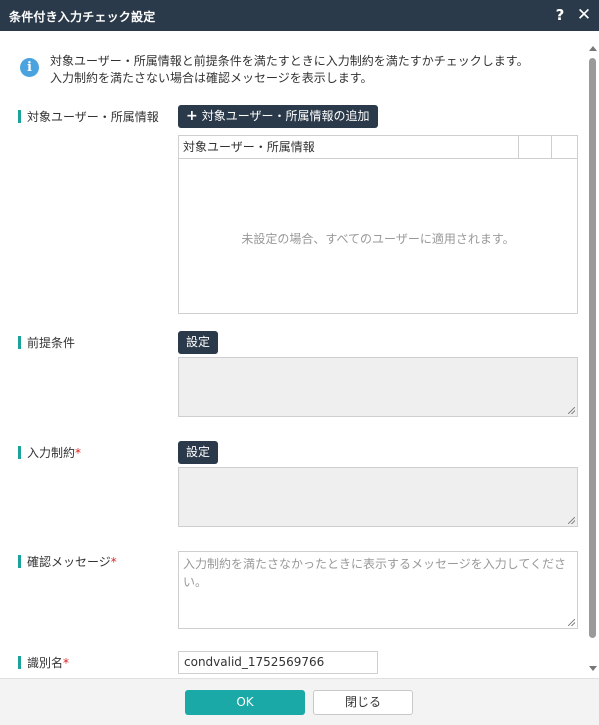 This screenshot has width=599, height=725. Describe the element at coordinates (593, 668) in the screenshot. I see `scroll-down-icon` at that location.